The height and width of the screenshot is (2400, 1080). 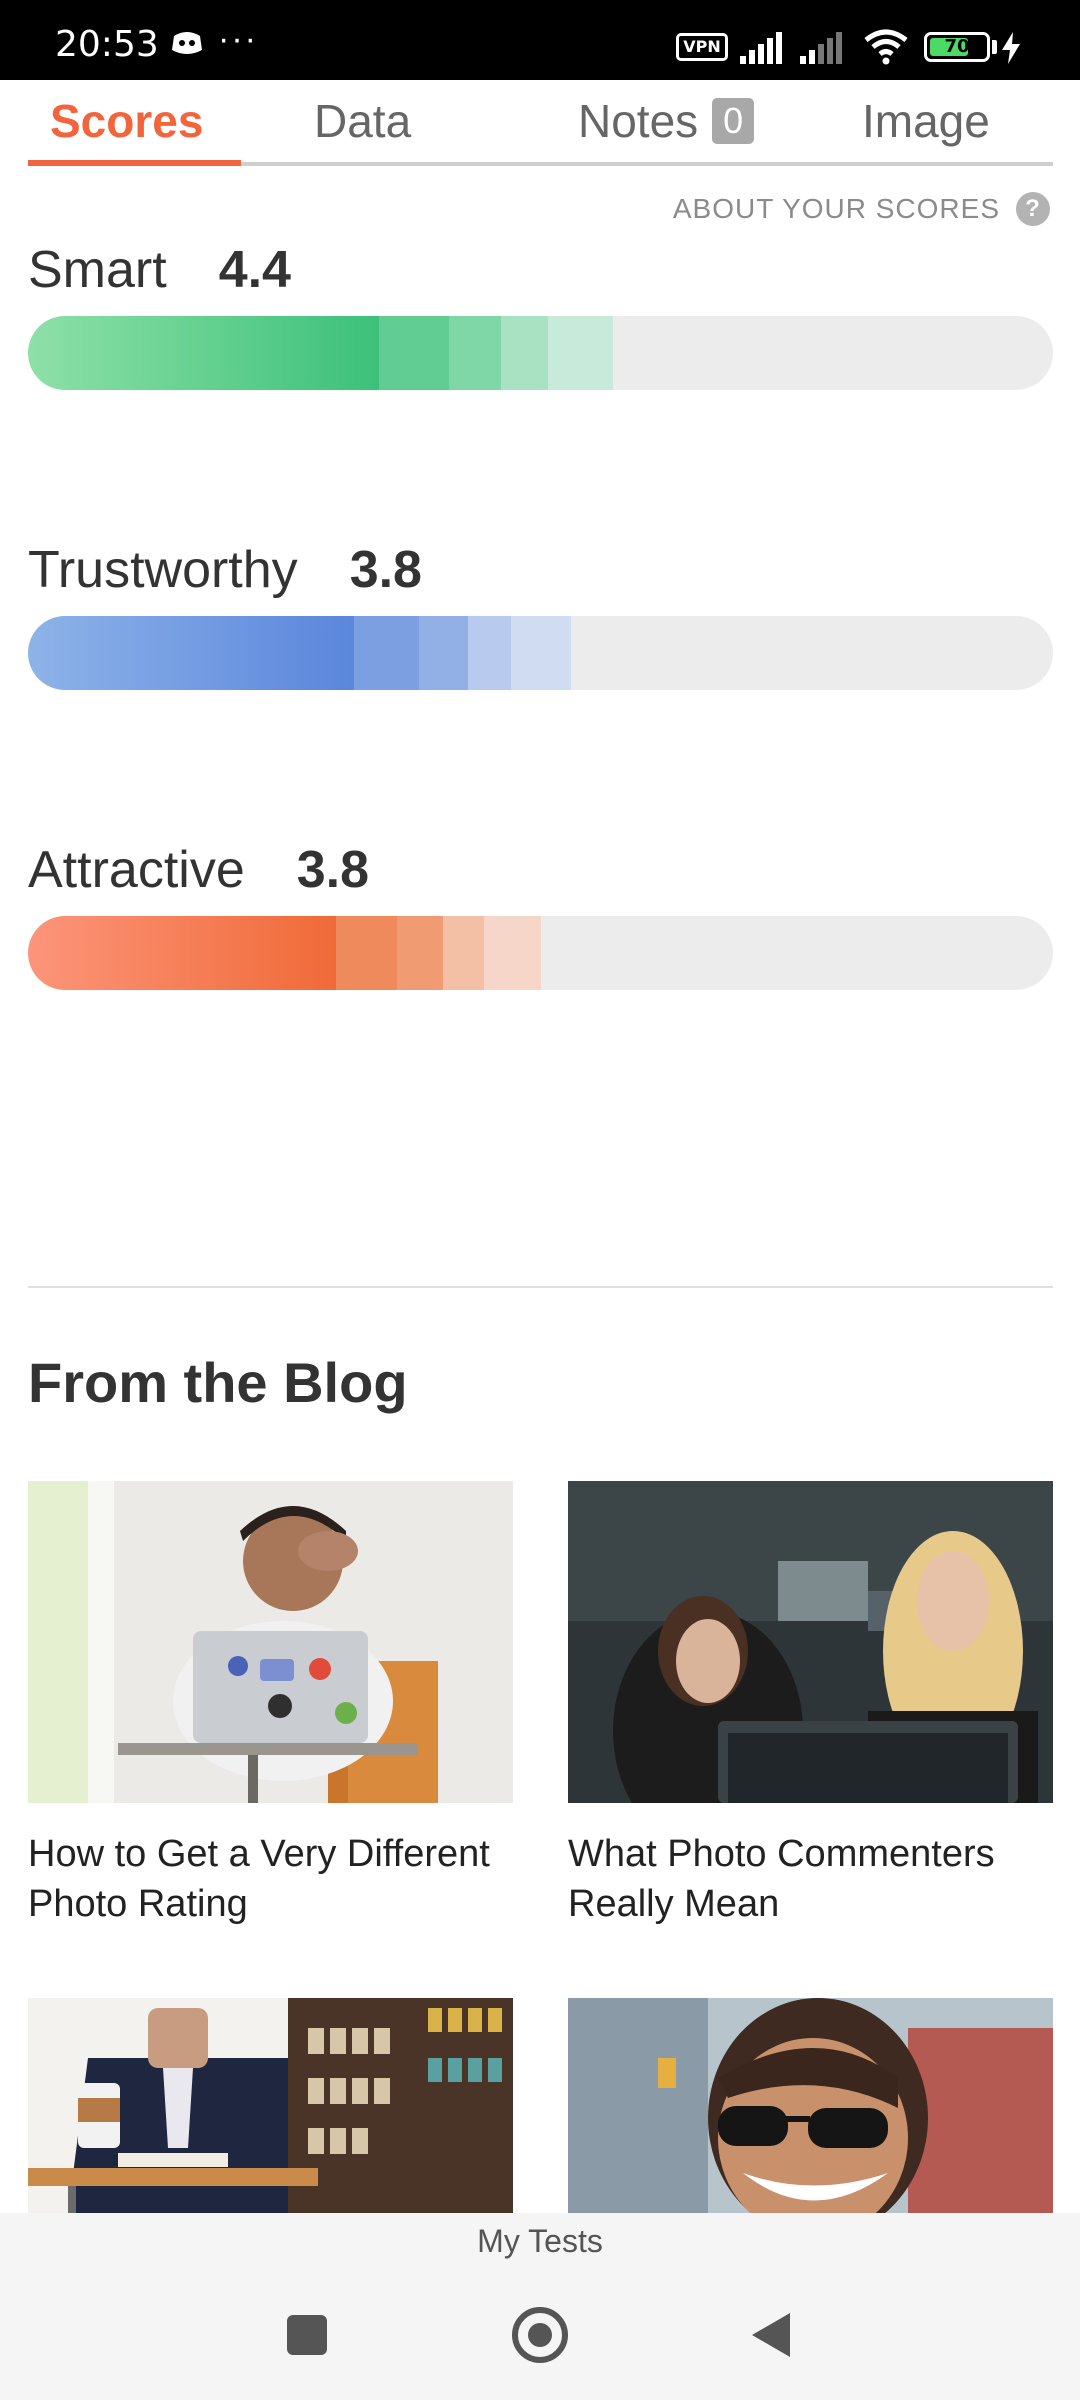 I want to click on tab-scores-label: Scores, so click(x=127, y=121).